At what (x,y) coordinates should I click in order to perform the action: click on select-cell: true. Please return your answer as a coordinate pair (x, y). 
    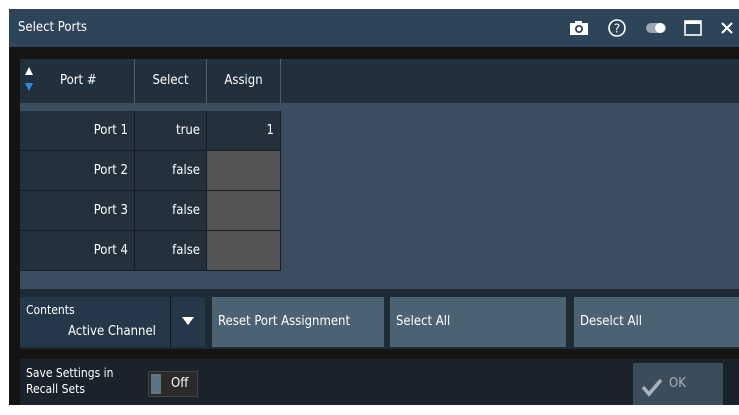
    Looking at the image, I should click on (171, 131).